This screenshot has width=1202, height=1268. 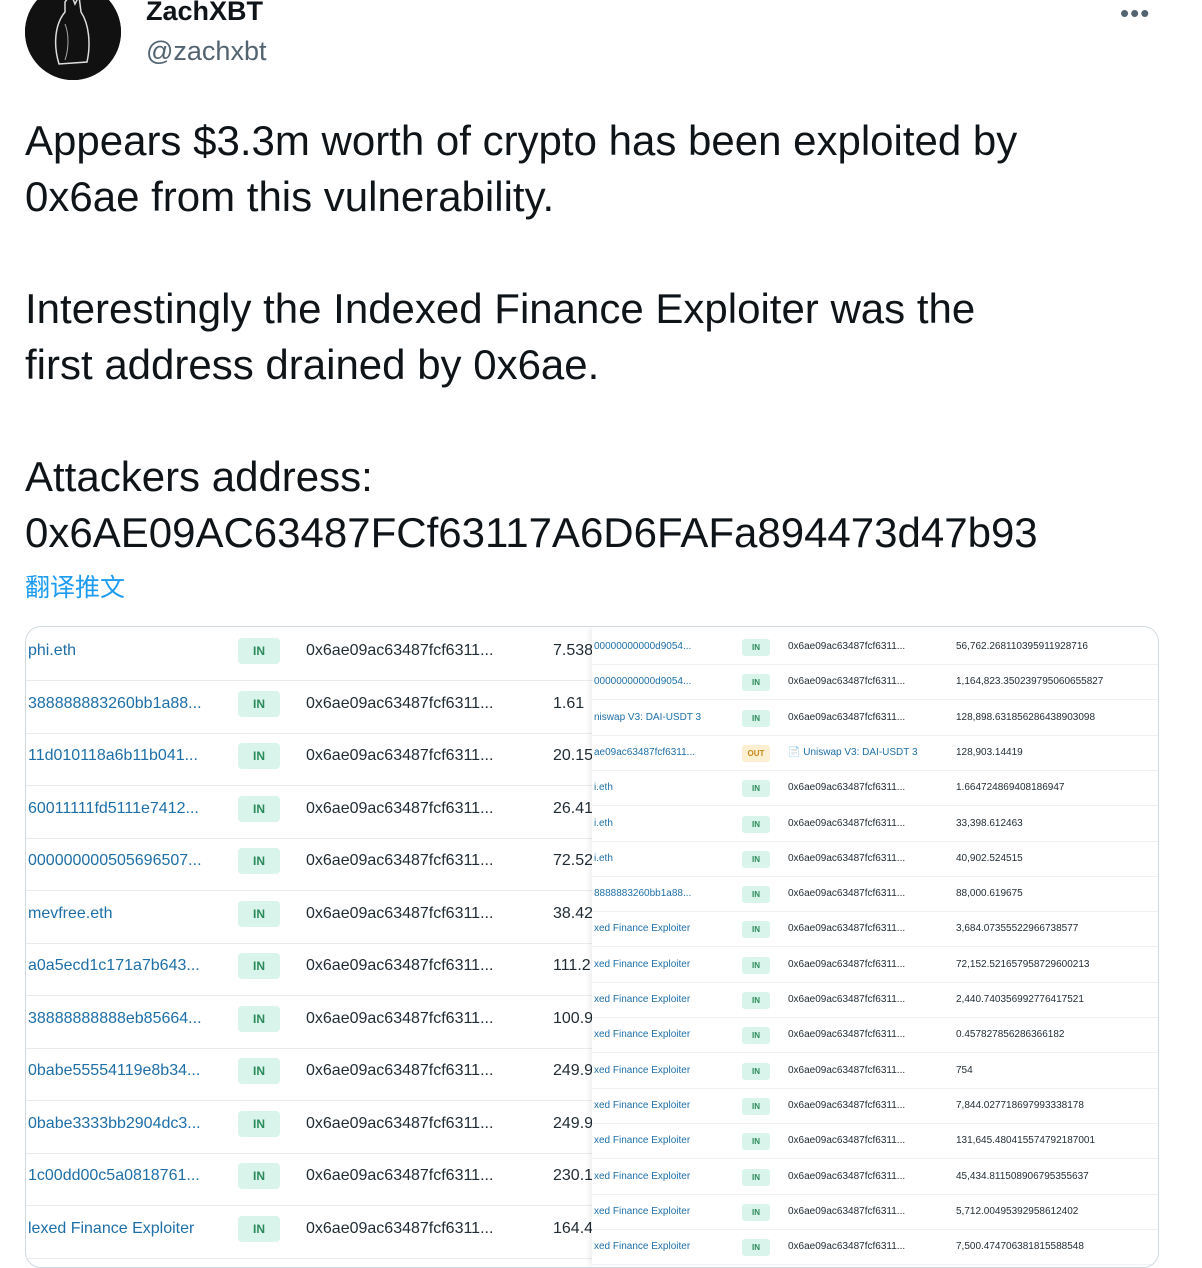 What do you see at coordinates (573, 650) in the screenshot?
I see `amount-value: 7.538` at bounding box center [573, 650].